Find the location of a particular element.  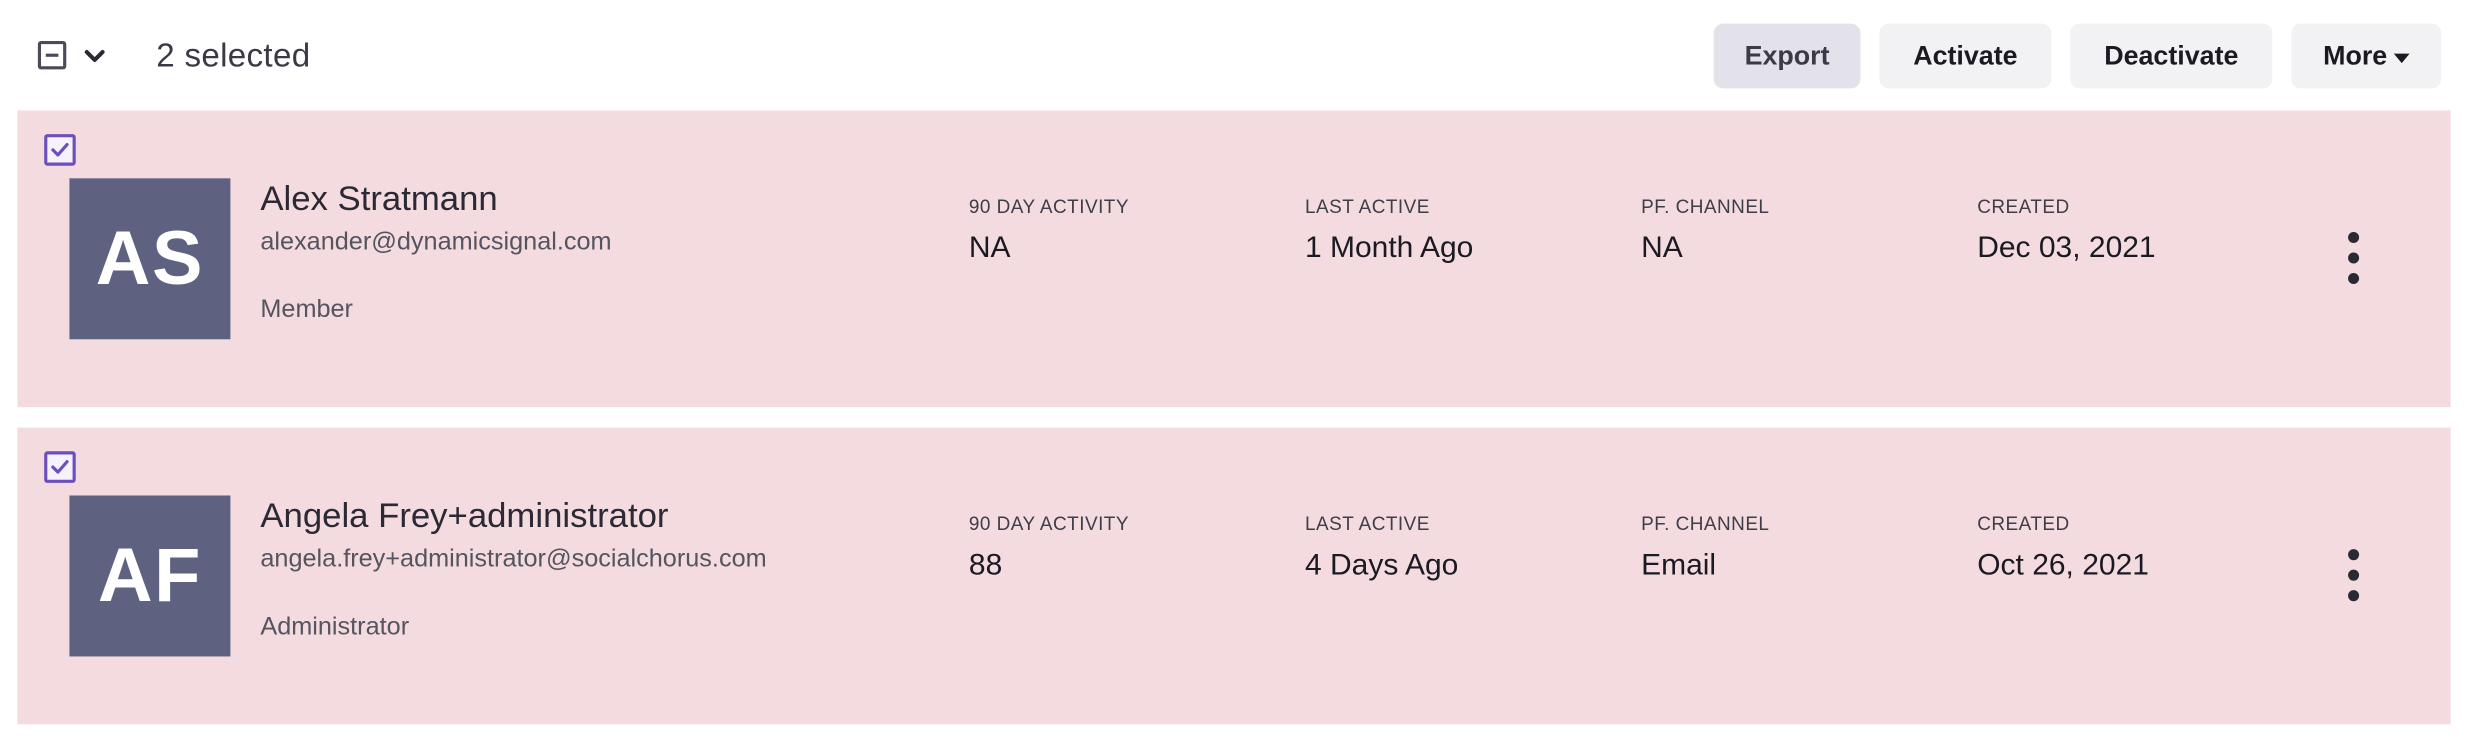

user-name: Angela Frey+administrator is located at coordinates (464, 515).